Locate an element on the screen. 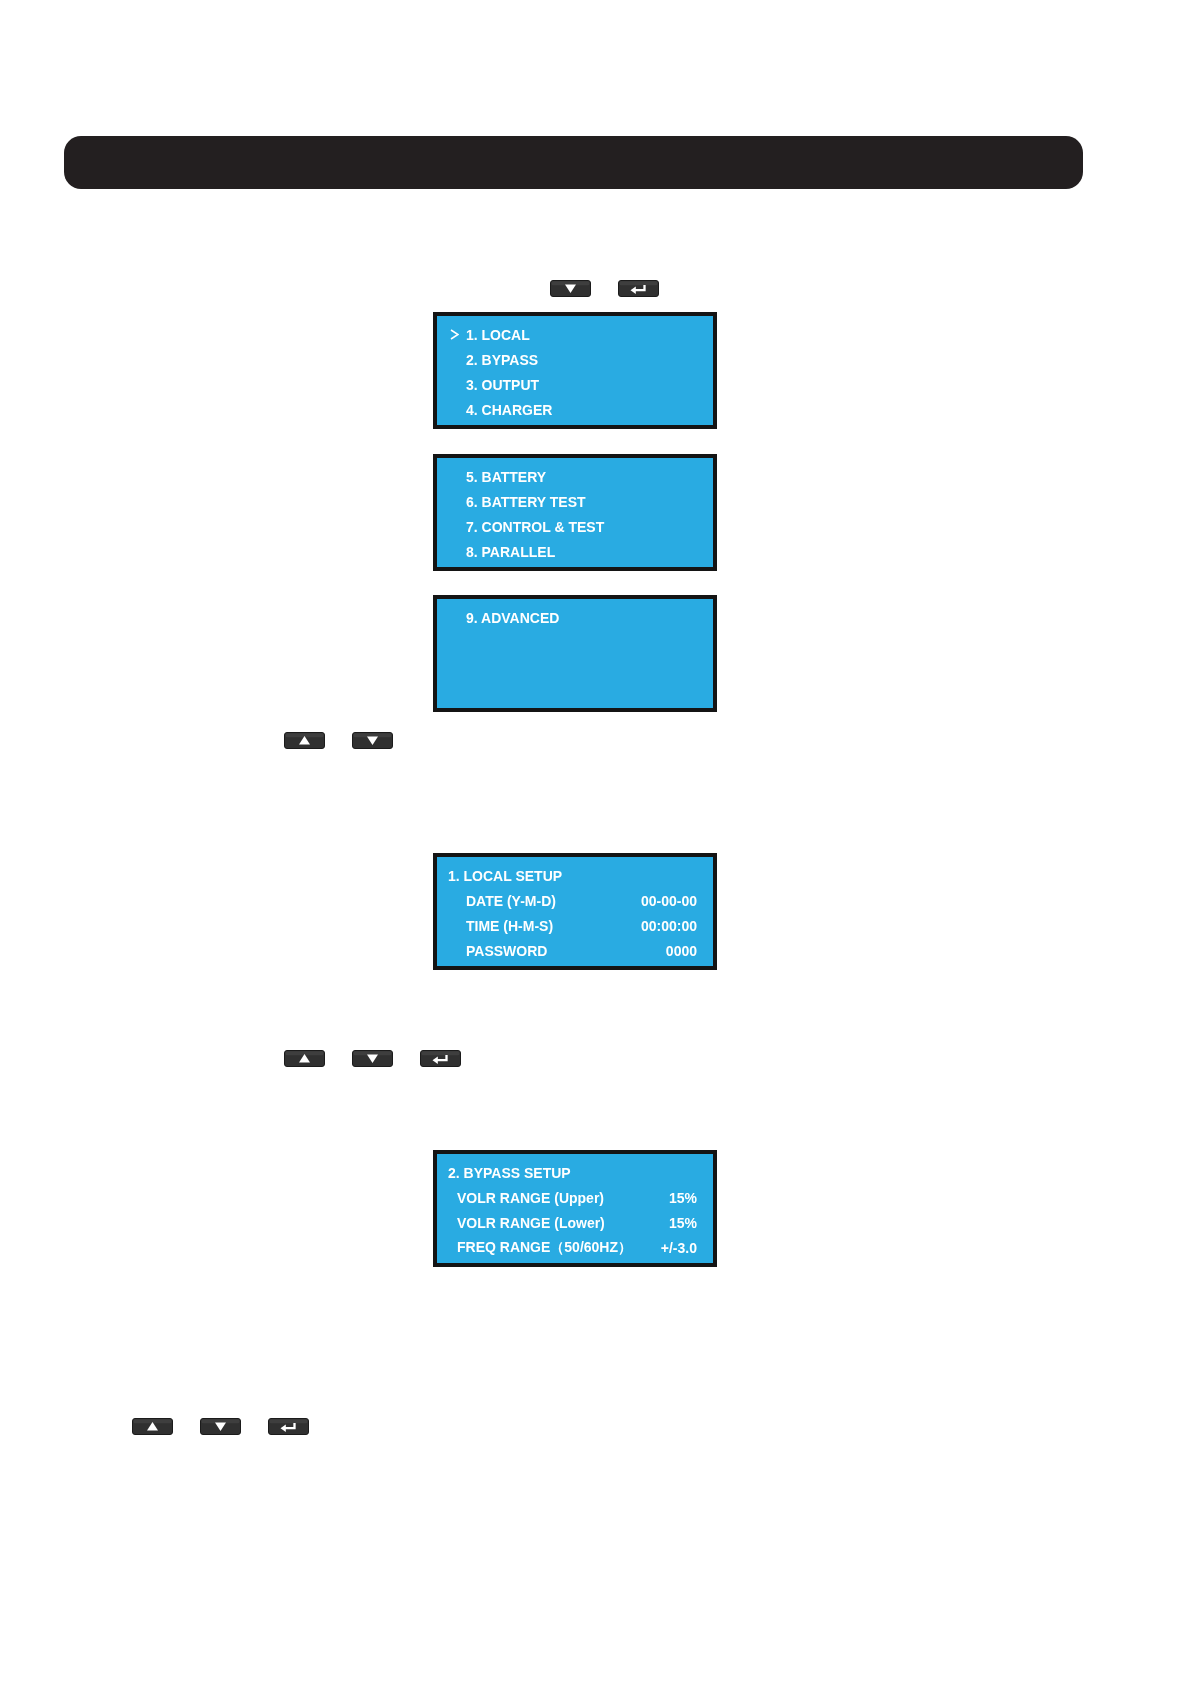 This screenshot has height=1685, width=1192. setting-value: 0000 is located at coordinates (681, 950).